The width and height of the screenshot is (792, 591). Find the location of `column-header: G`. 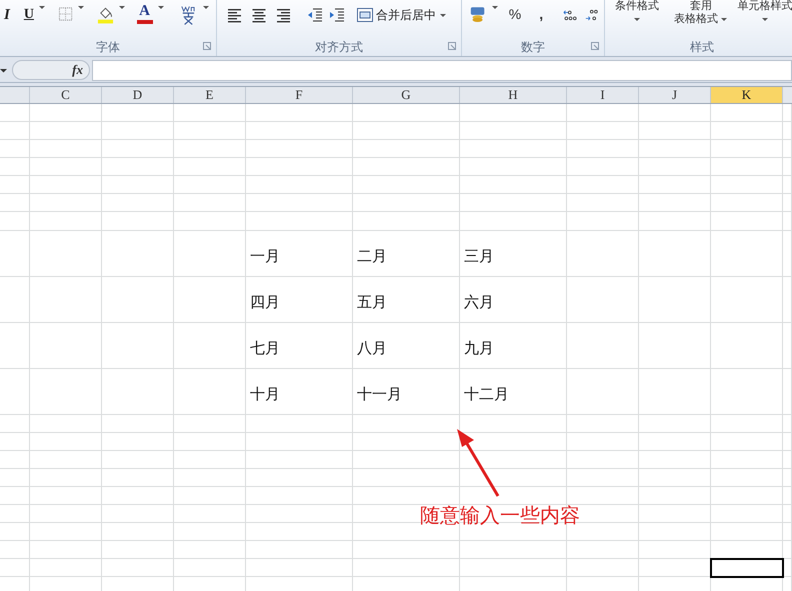

column-header: G is located at coordinates (406, 95).